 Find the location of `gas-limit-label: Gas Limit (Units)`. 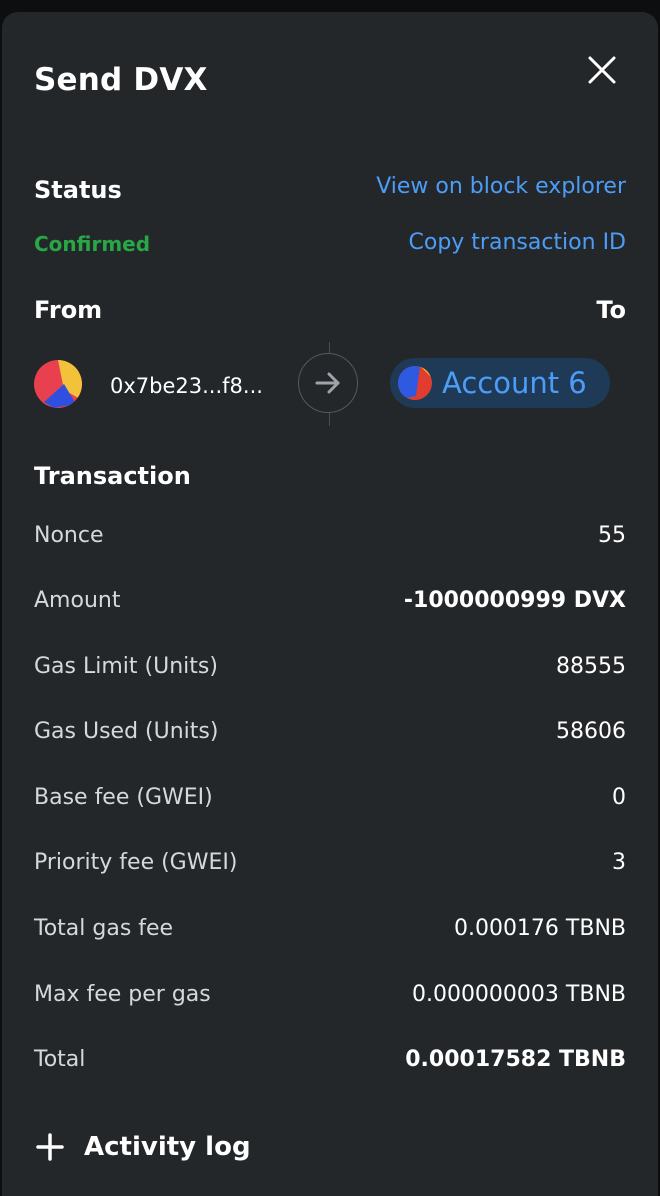

gas-limit-label: Gas Limit (Units) is located at coordinates (126, 666).